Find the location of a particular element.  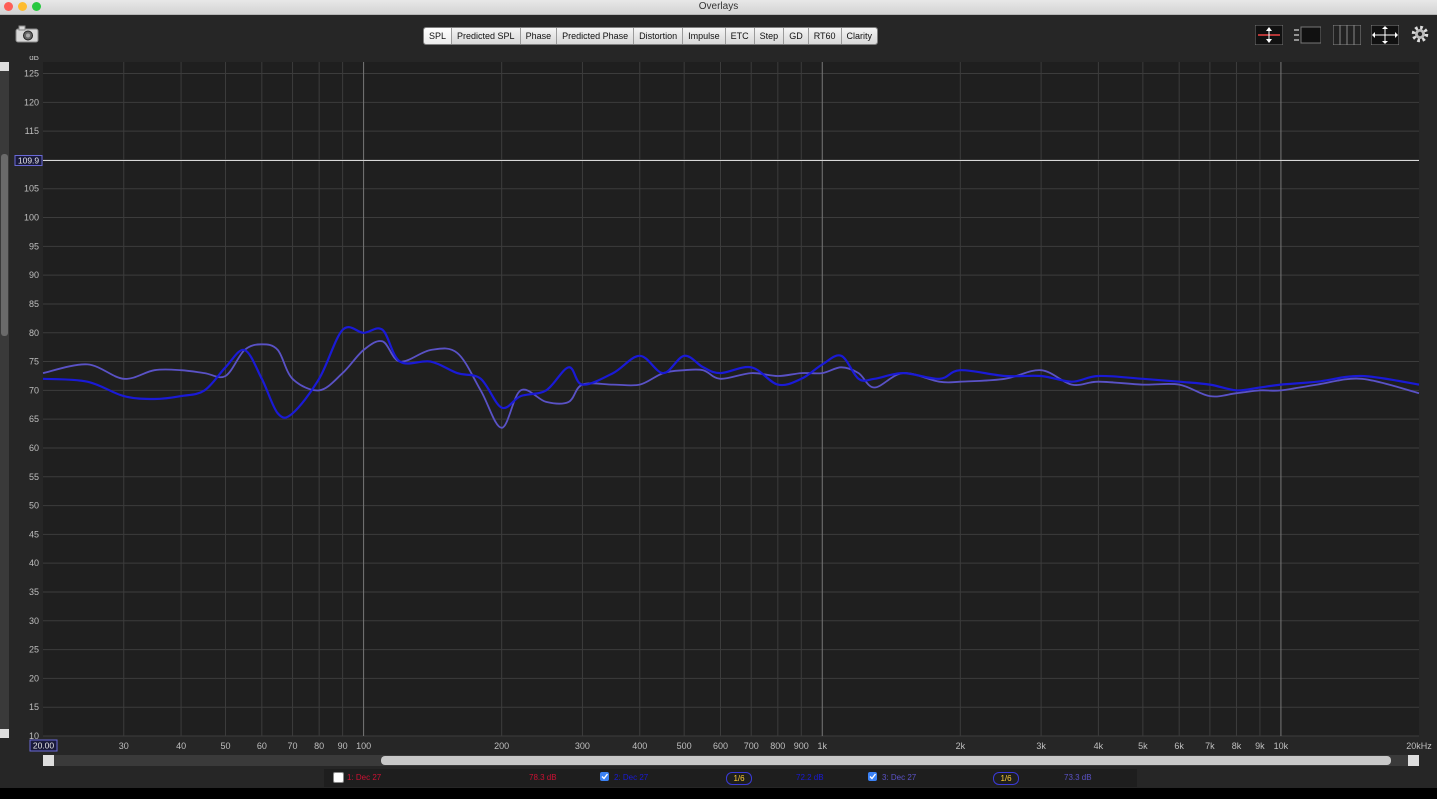

y-tick-label: 70 is located at coordinates (34, 390).